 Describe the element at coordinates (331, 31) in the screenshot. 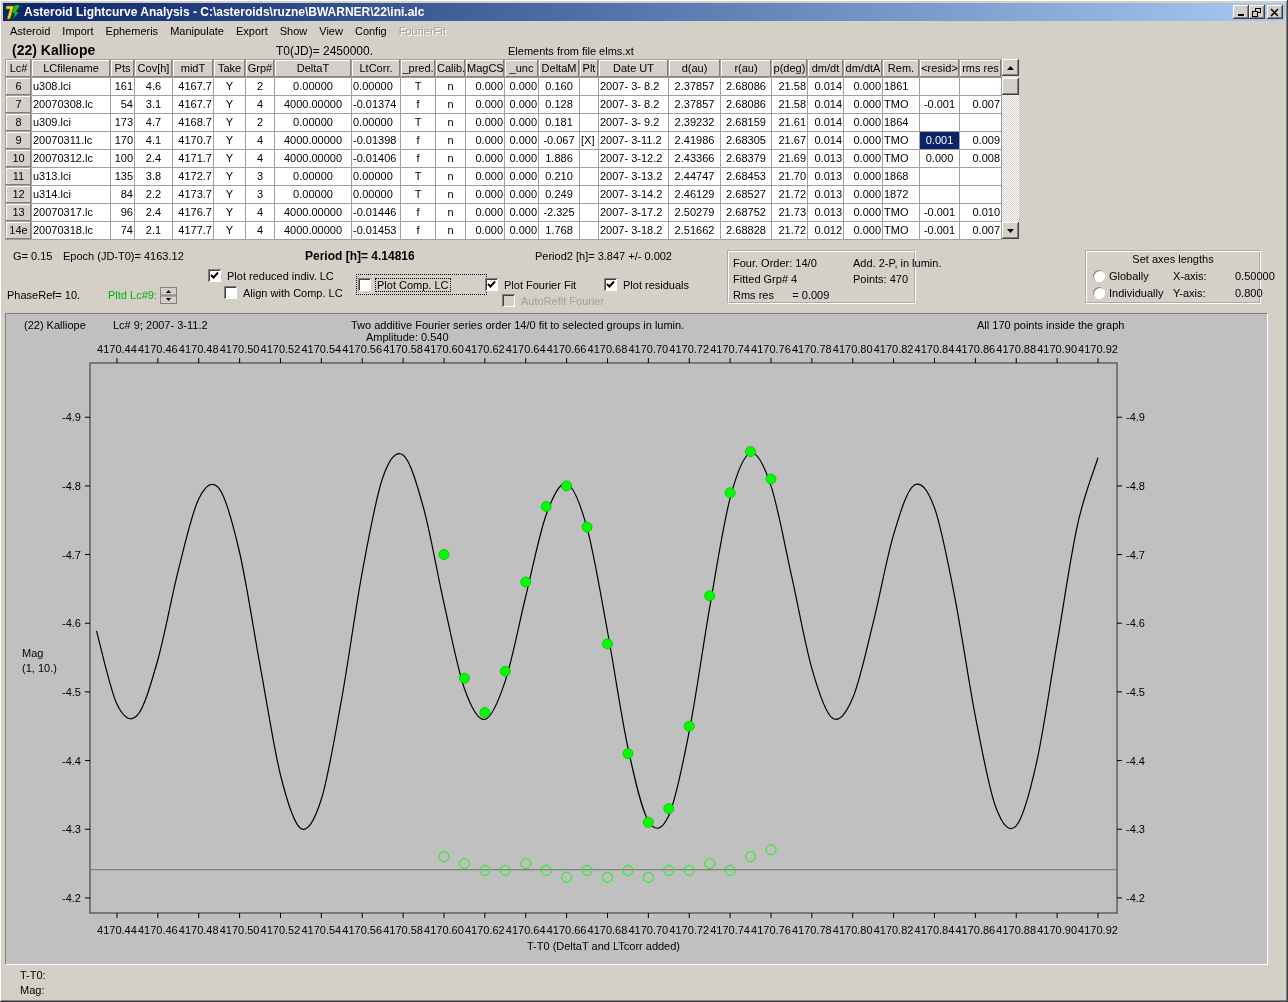

I see `menu-item: View` at that location.